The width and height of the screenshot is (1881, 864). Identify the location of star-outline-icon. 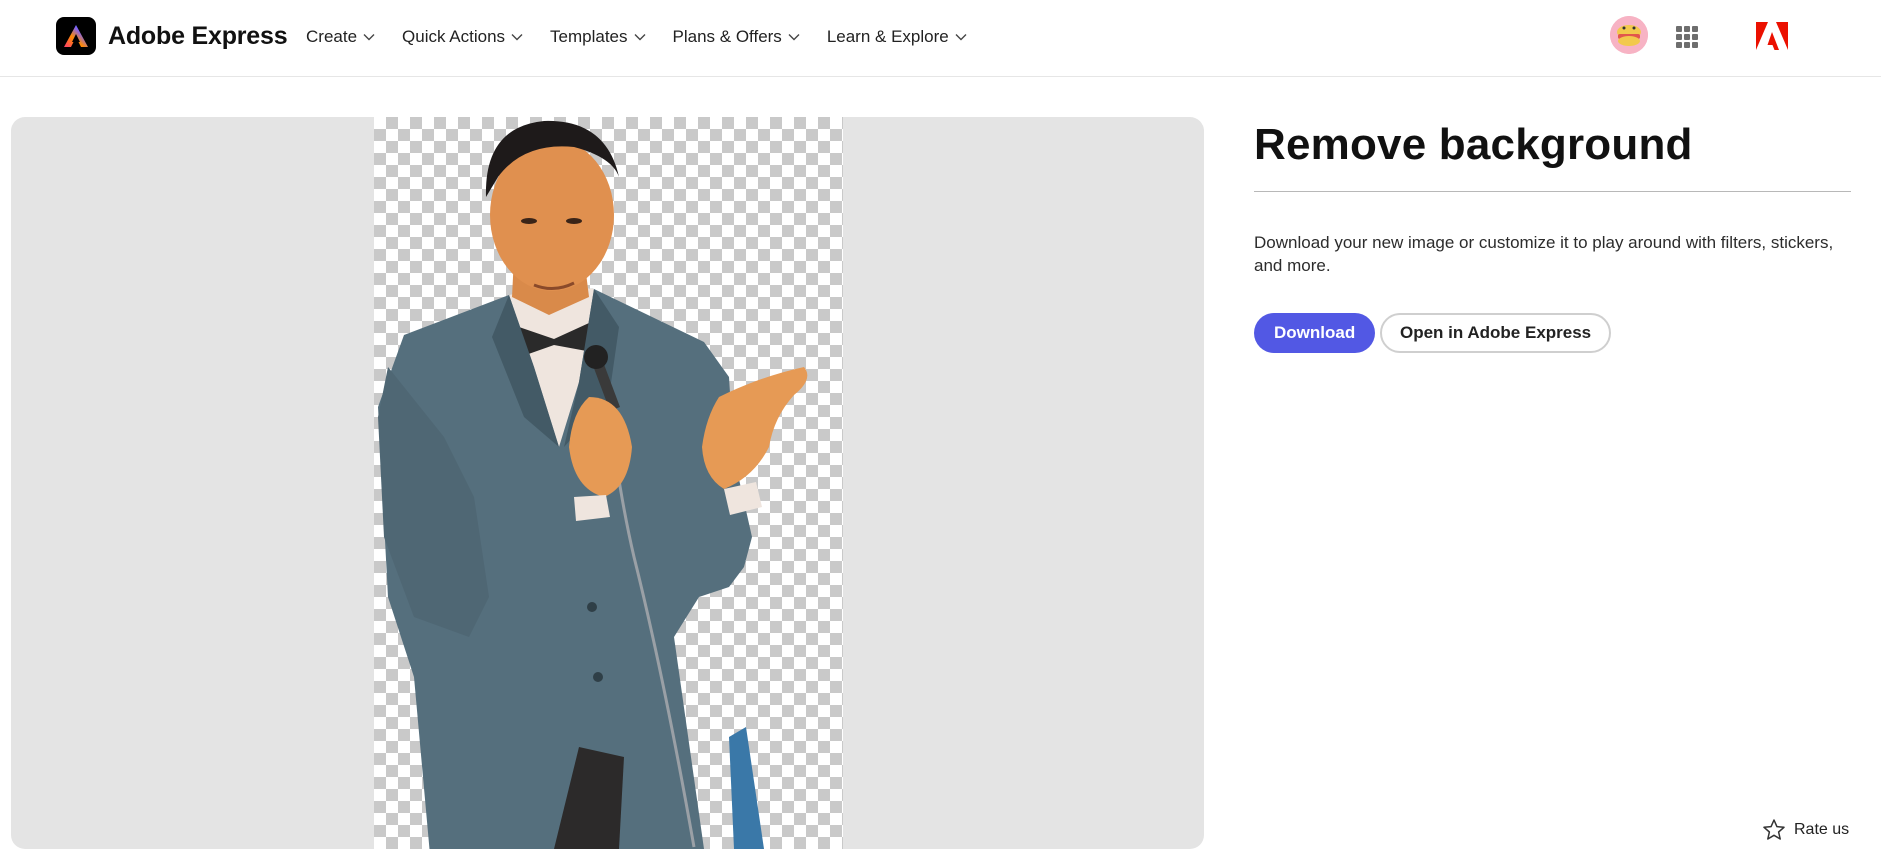
(1774, 829).